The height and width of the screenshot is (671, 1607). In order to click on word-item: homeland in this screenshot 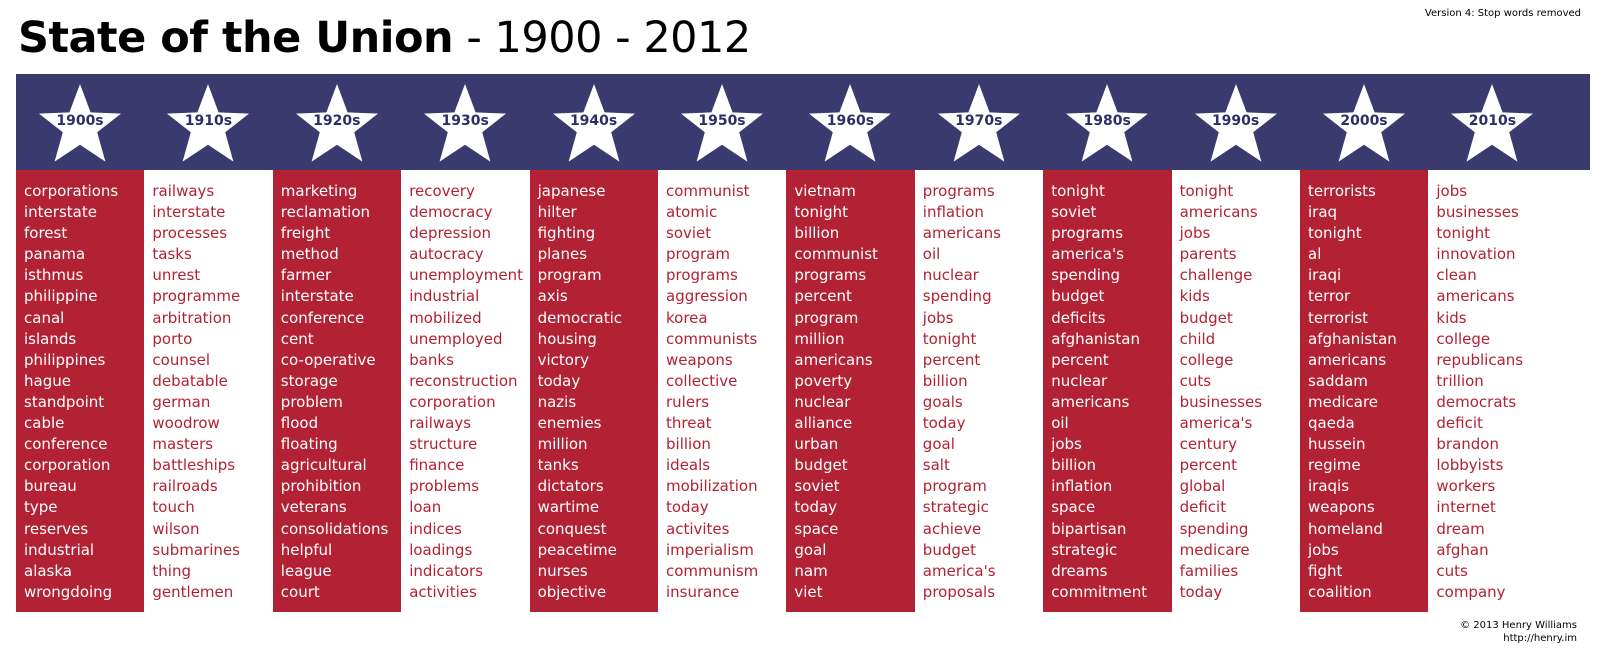, I will do `click(1345, 528)`.